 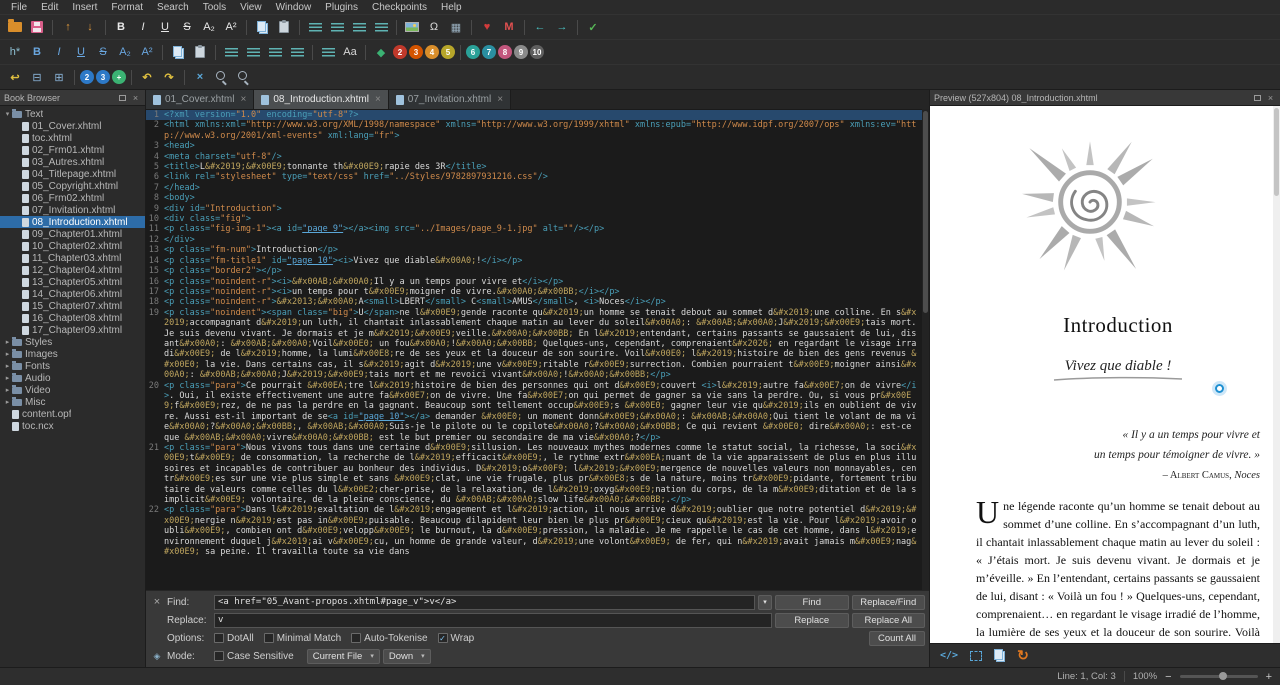 What do you see at coordinates (534, 198) in the screenshot?
I see `code-line: 8 <body>` at bounding box center [534, 198].